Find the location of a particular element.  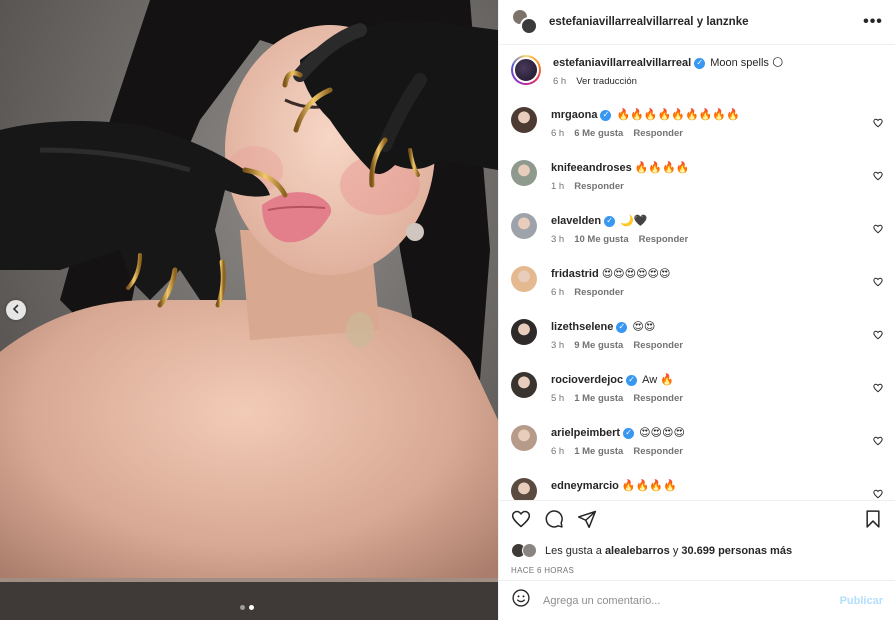

story-avatar is located at coordinates (526, 70).